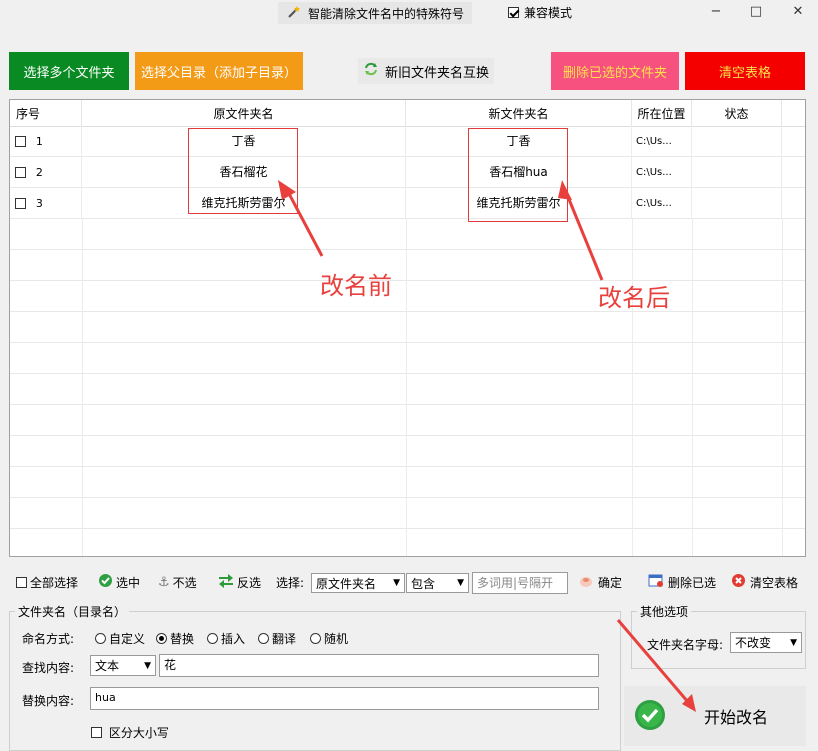 The height and width of the screenshot is (751, 818). I want to click on radio-selected-icon, so click(161, 638).